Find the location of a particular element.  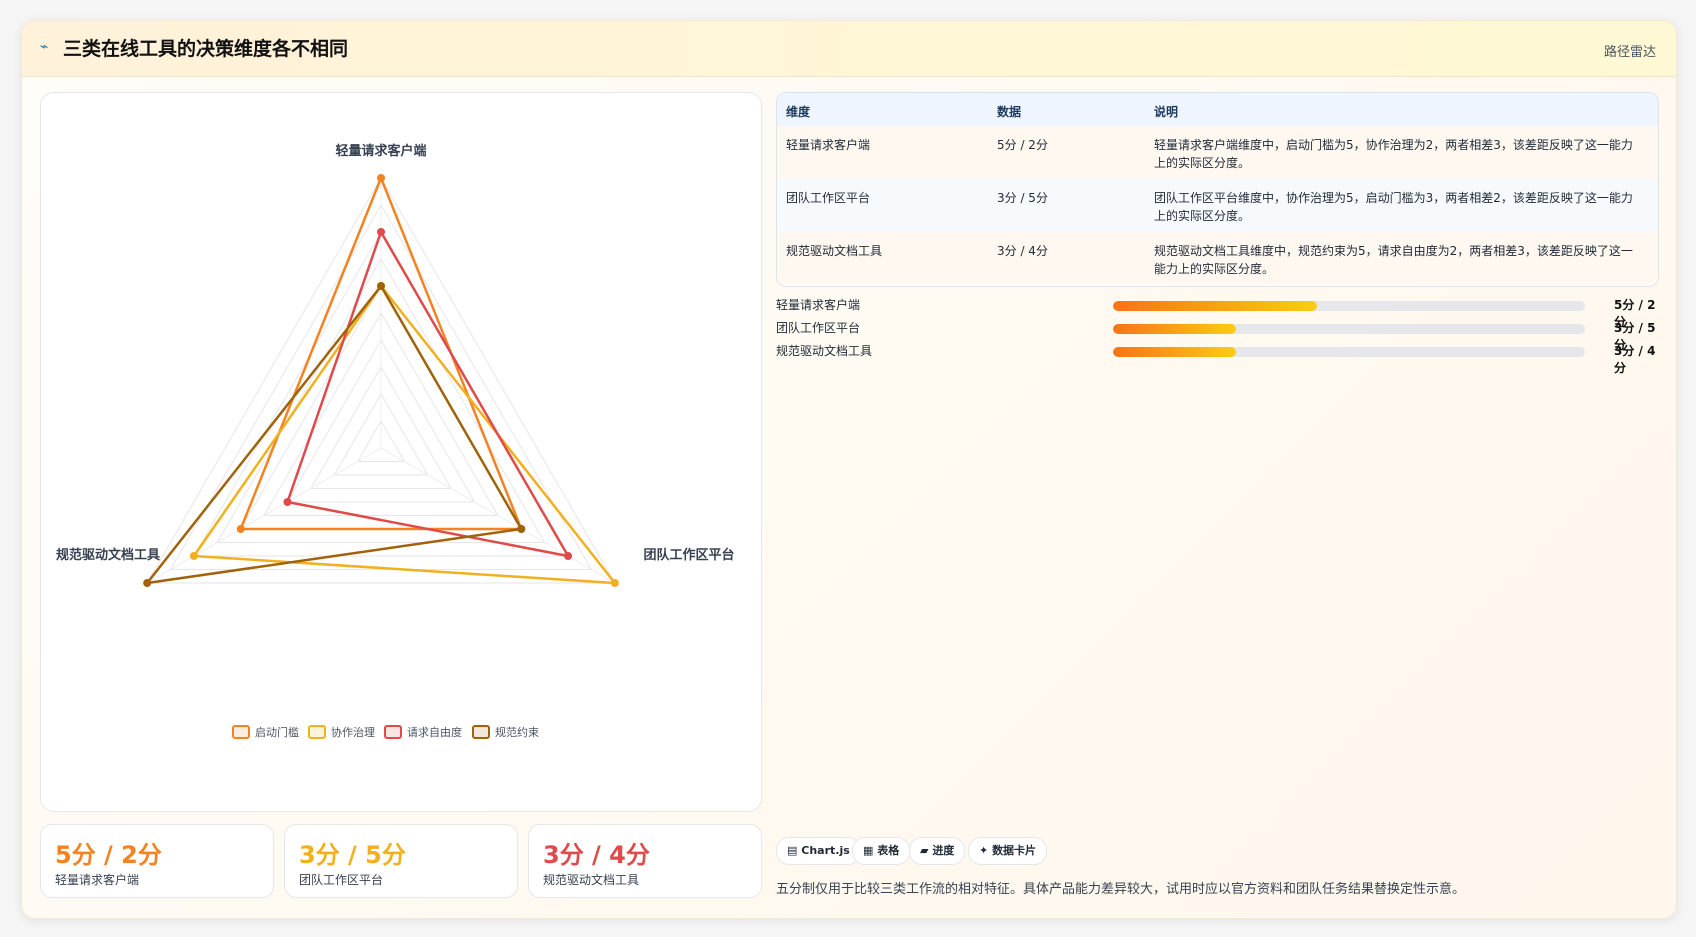

header-bar: ⌁ 三类在线工具的决策维度各不相同 路径雷达 is located at coordinates (849, 49).